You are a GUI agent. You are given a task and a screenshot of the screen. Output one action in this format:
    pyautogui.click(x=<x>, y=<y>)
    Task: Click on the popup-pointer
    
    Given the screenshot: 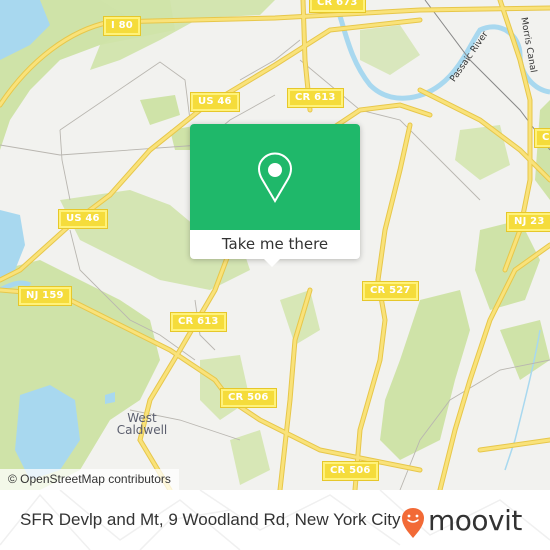 What is the action you would take?
    pyautogui.click(x=272, y=262)
    